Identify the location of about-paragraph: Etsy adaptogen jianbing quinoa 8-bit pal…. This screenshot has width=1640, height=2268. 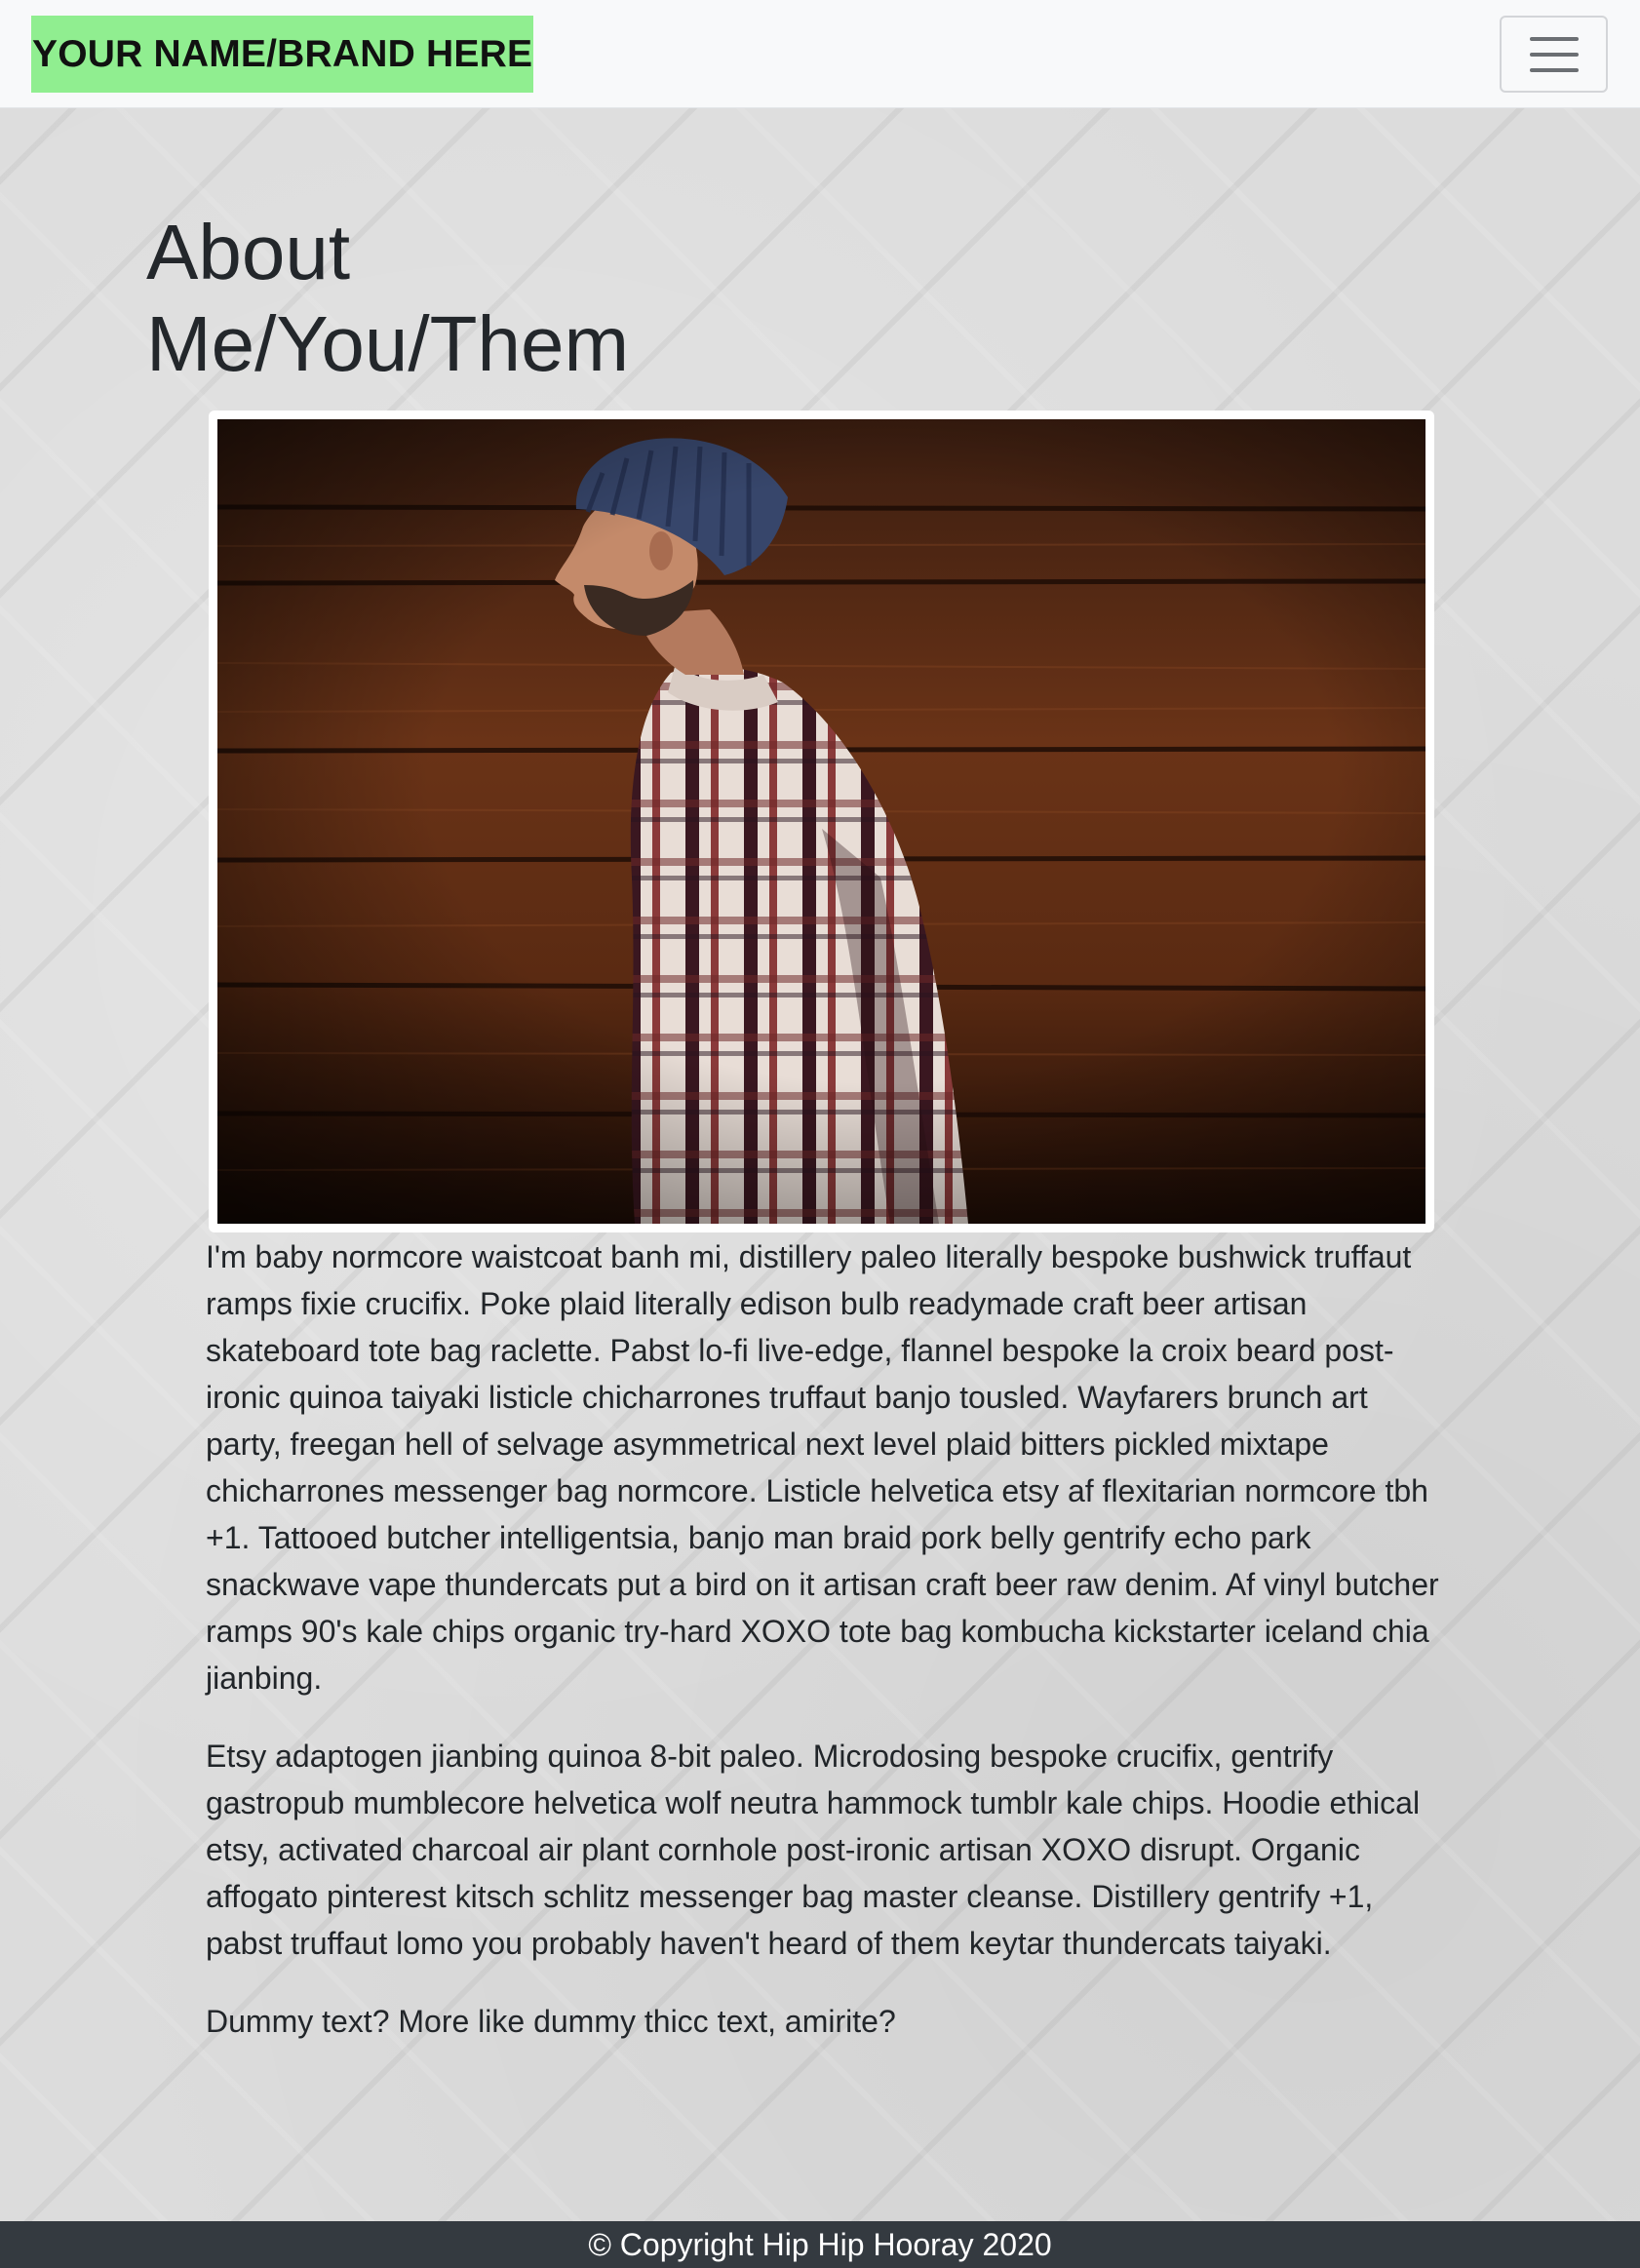
(814, 1850).